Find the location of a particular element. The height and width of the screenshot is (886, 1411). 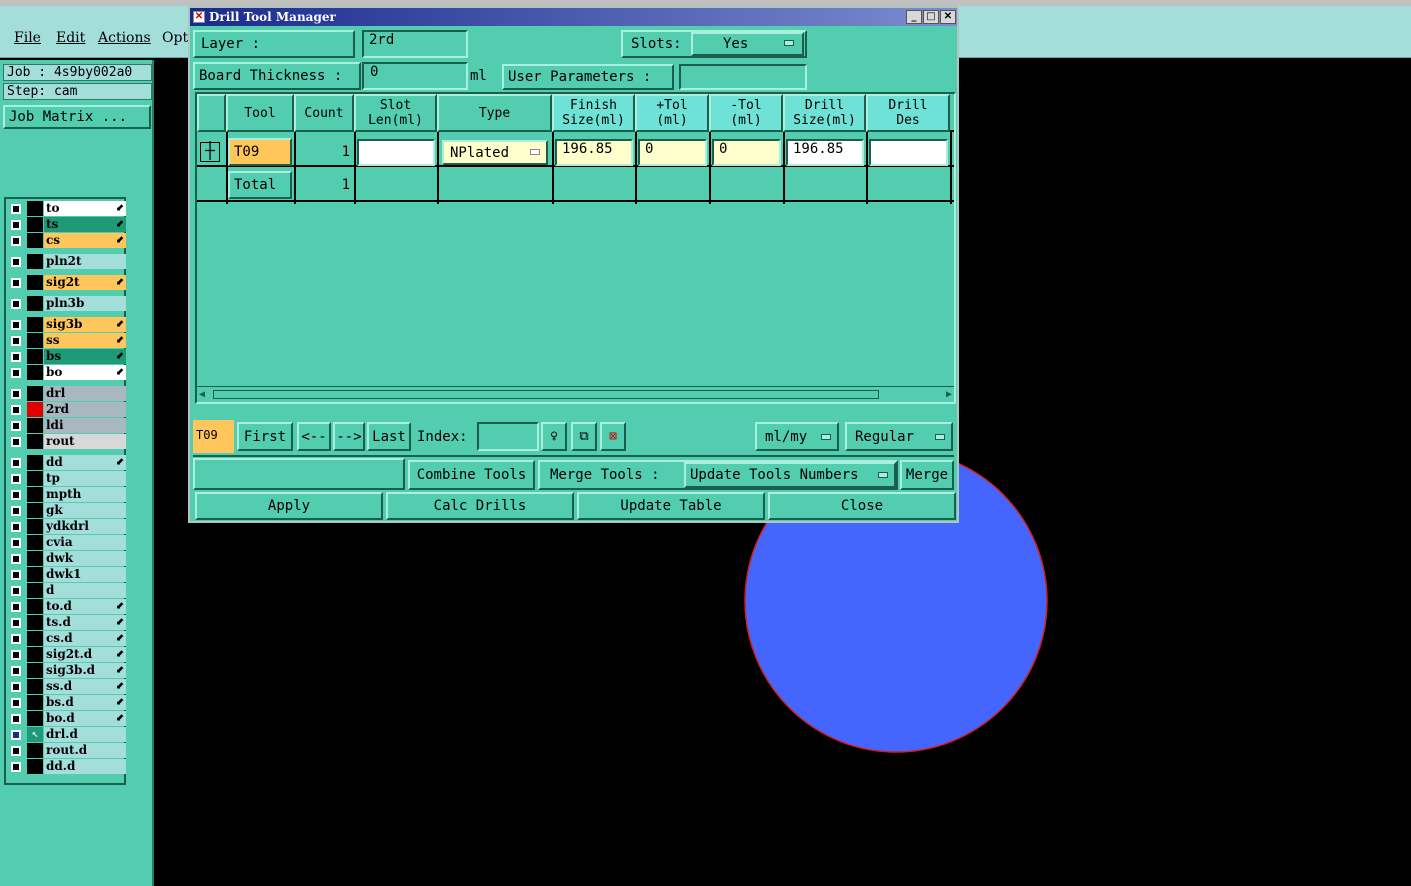

layer-field: 2rd is located at coordinates (415, 44).